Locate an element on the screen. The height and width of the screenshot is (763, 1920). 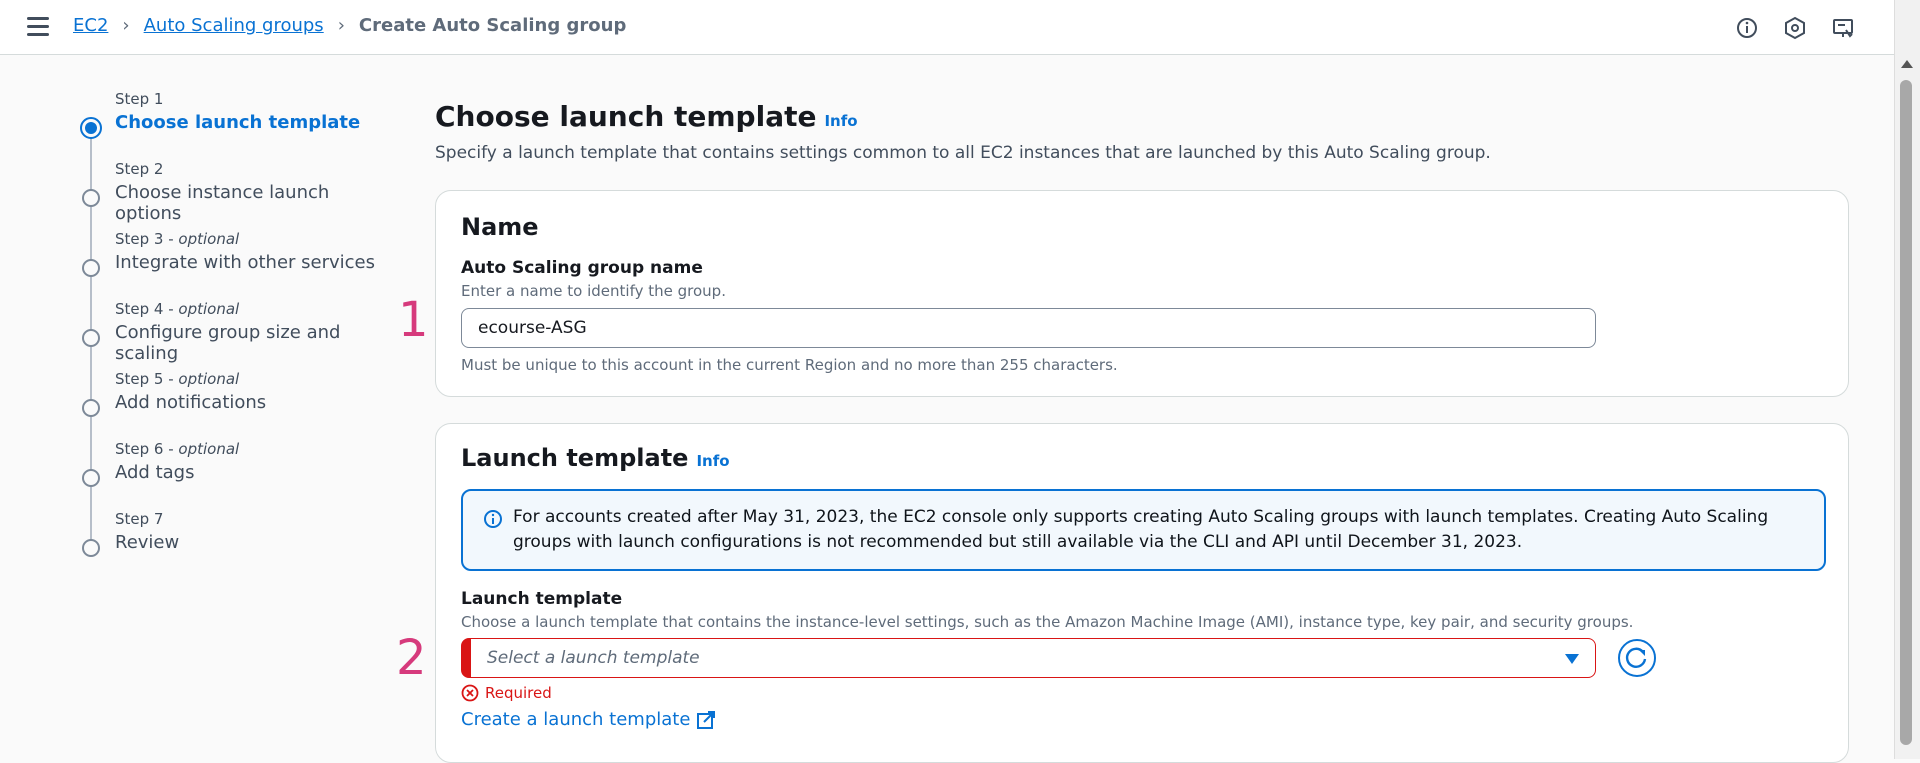
annotation-number-2: 2 is located at coordinates (411, 658).